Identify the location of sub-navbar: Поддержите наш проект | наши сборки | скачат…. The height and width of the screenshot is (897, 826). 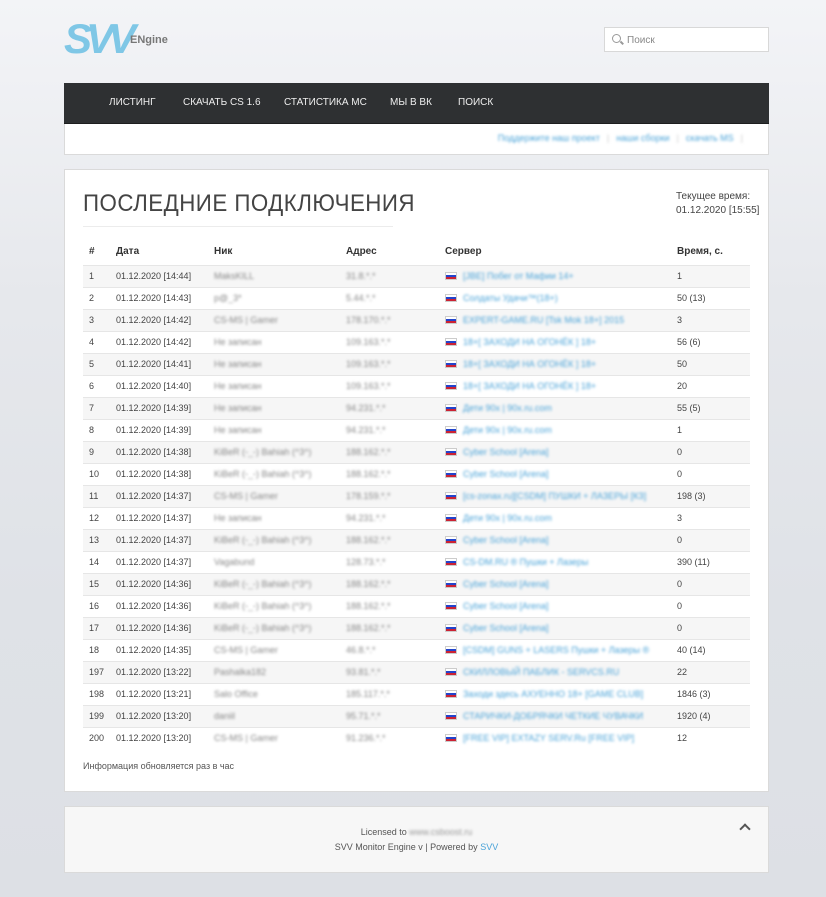
(416, 139).